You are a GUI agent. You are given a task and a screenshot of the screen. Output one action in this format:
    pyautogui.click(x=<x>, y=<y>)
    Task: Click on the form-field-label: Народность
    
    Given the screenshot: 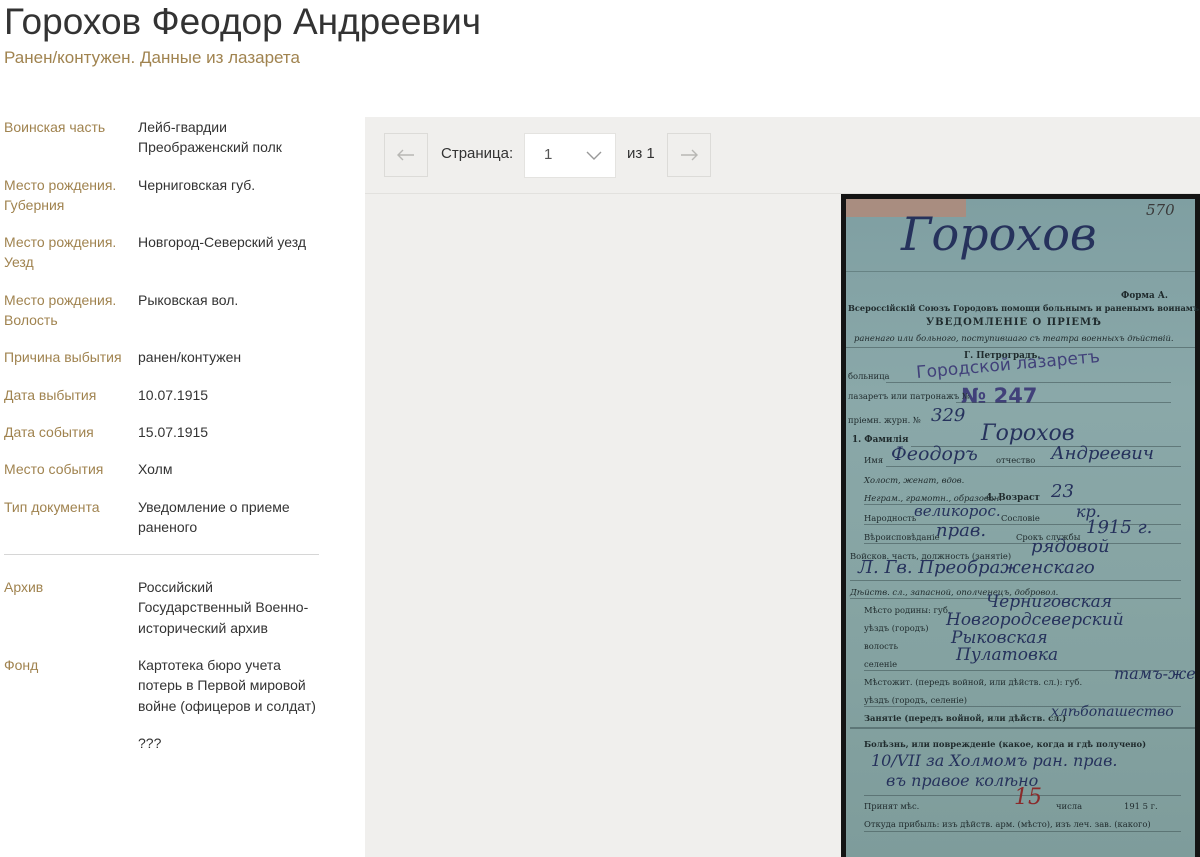 What is the action you would take?
    pyautogui.click(x=890, y=518)
    